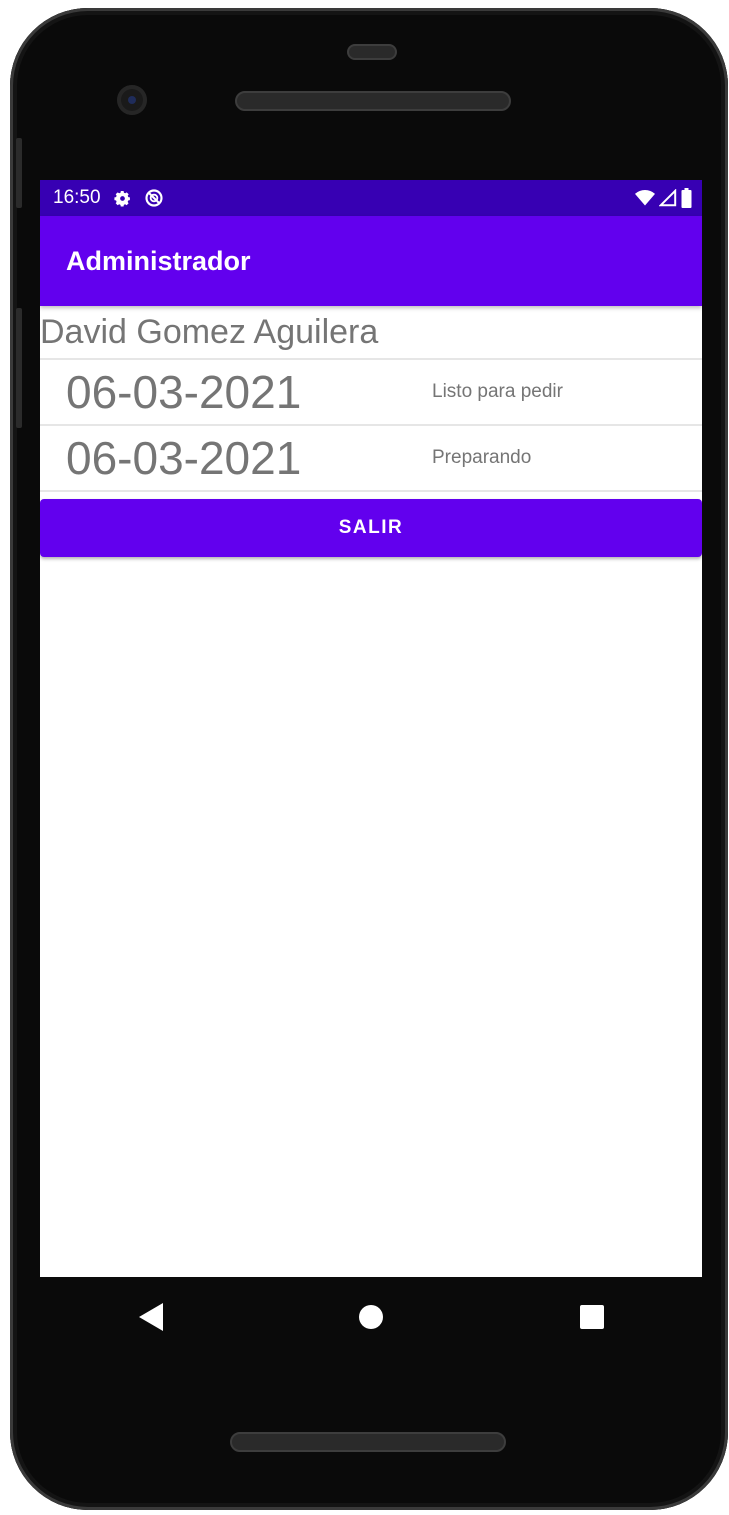  What do you see at coordinates (592, 1317) in the screenshot?
I see `recents-icon` at bounding box center [592, 1317].